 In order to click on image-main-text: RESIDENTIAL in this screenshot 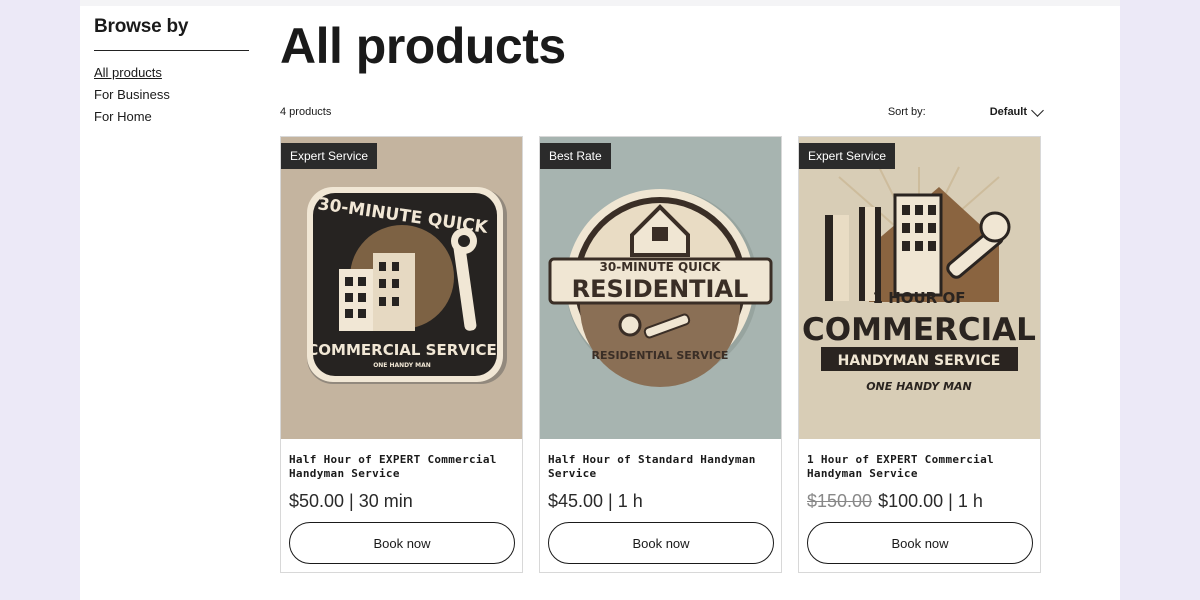, I will do `click(660, 289)`.